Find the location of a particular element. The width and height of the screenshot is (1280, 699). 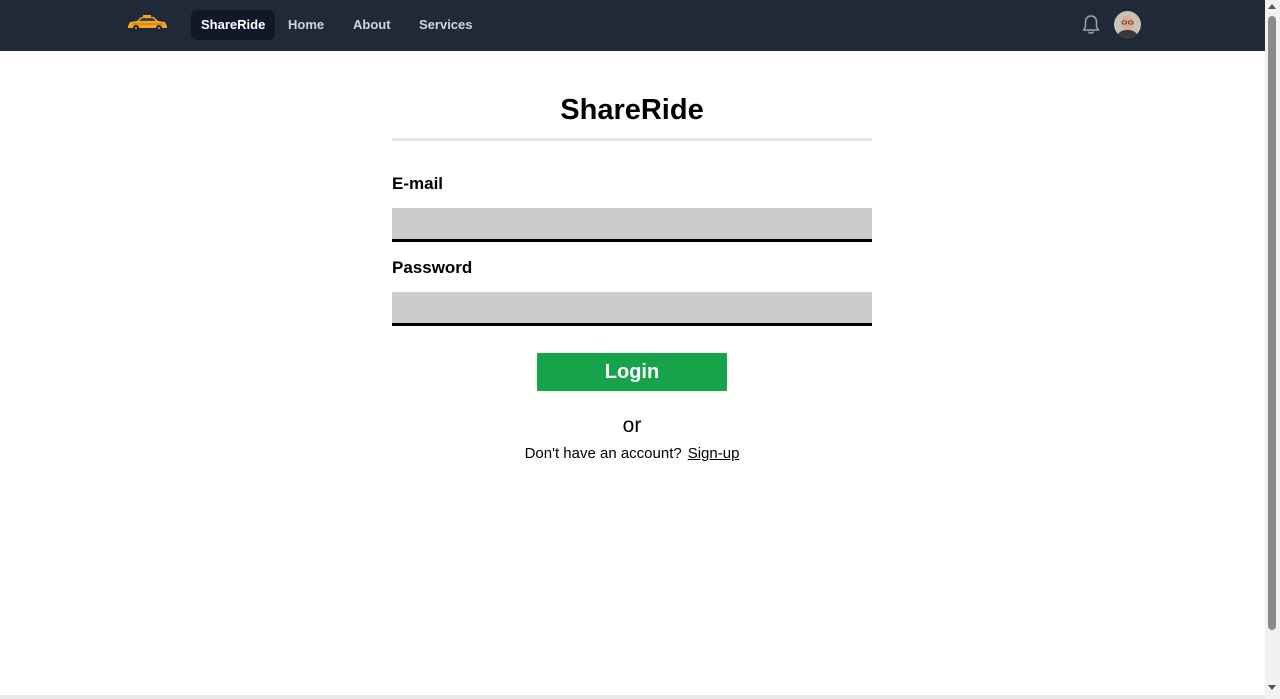

email-label: E-mail is located at coordinates (418, 183).